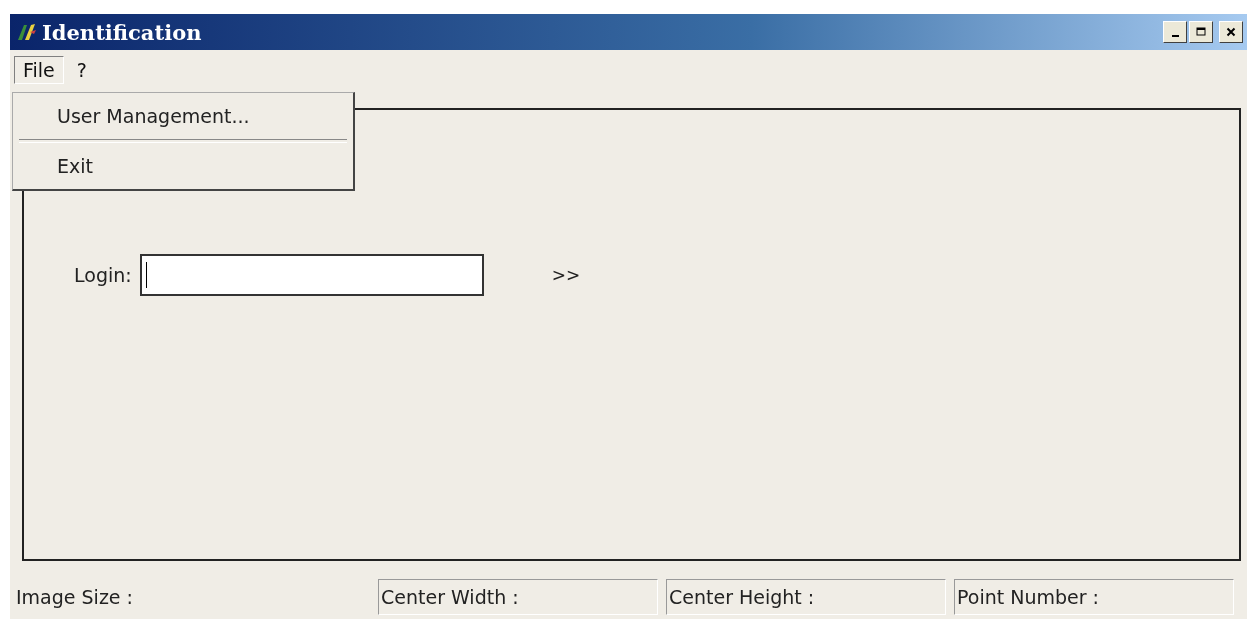  Describe the element at coordinates (192, 597) in the screenshot. I see `status-field: Image Size :` at that location.